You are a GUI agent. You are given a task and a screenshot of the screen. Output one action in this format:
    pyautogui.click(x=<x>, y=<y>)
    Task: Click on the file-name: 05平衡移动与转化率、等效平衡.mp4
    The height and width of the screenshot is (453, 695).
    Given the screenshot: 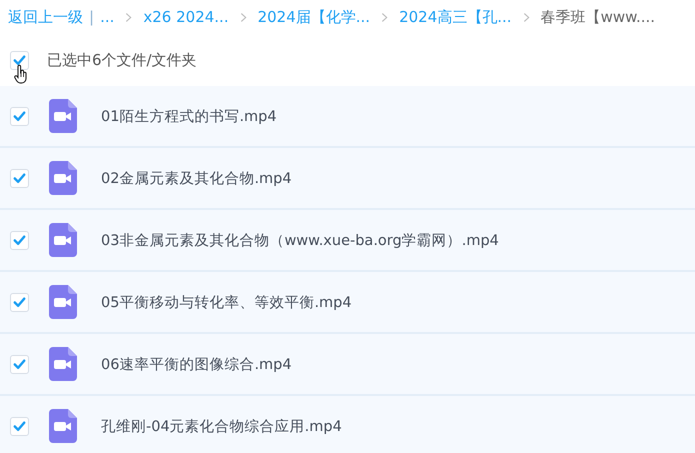 What is the action you would take?
    pyautogui.click(x=226, y=303)
    